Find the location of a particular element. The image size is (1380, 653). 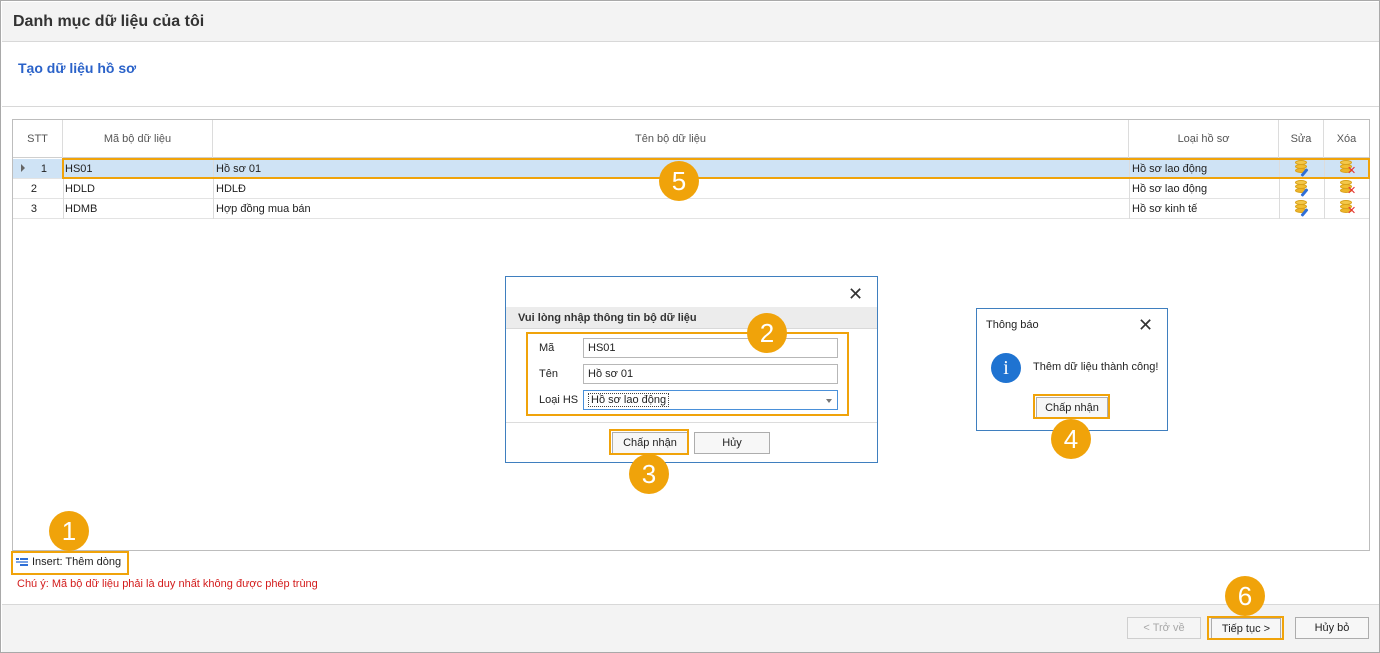

ten-field: Hồ sơ 01 is located at coordinates (710, 374).